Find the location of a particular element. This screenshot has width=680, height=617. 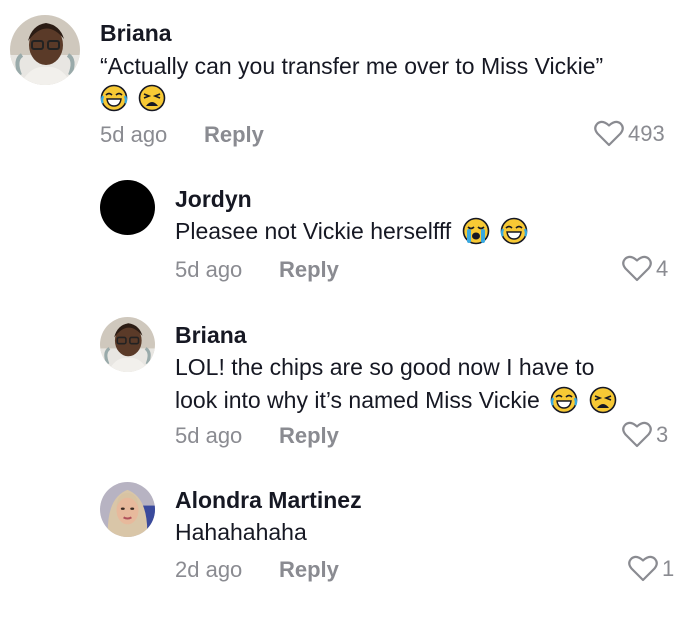

like-count: 493 is located at coordinates (646, 133).